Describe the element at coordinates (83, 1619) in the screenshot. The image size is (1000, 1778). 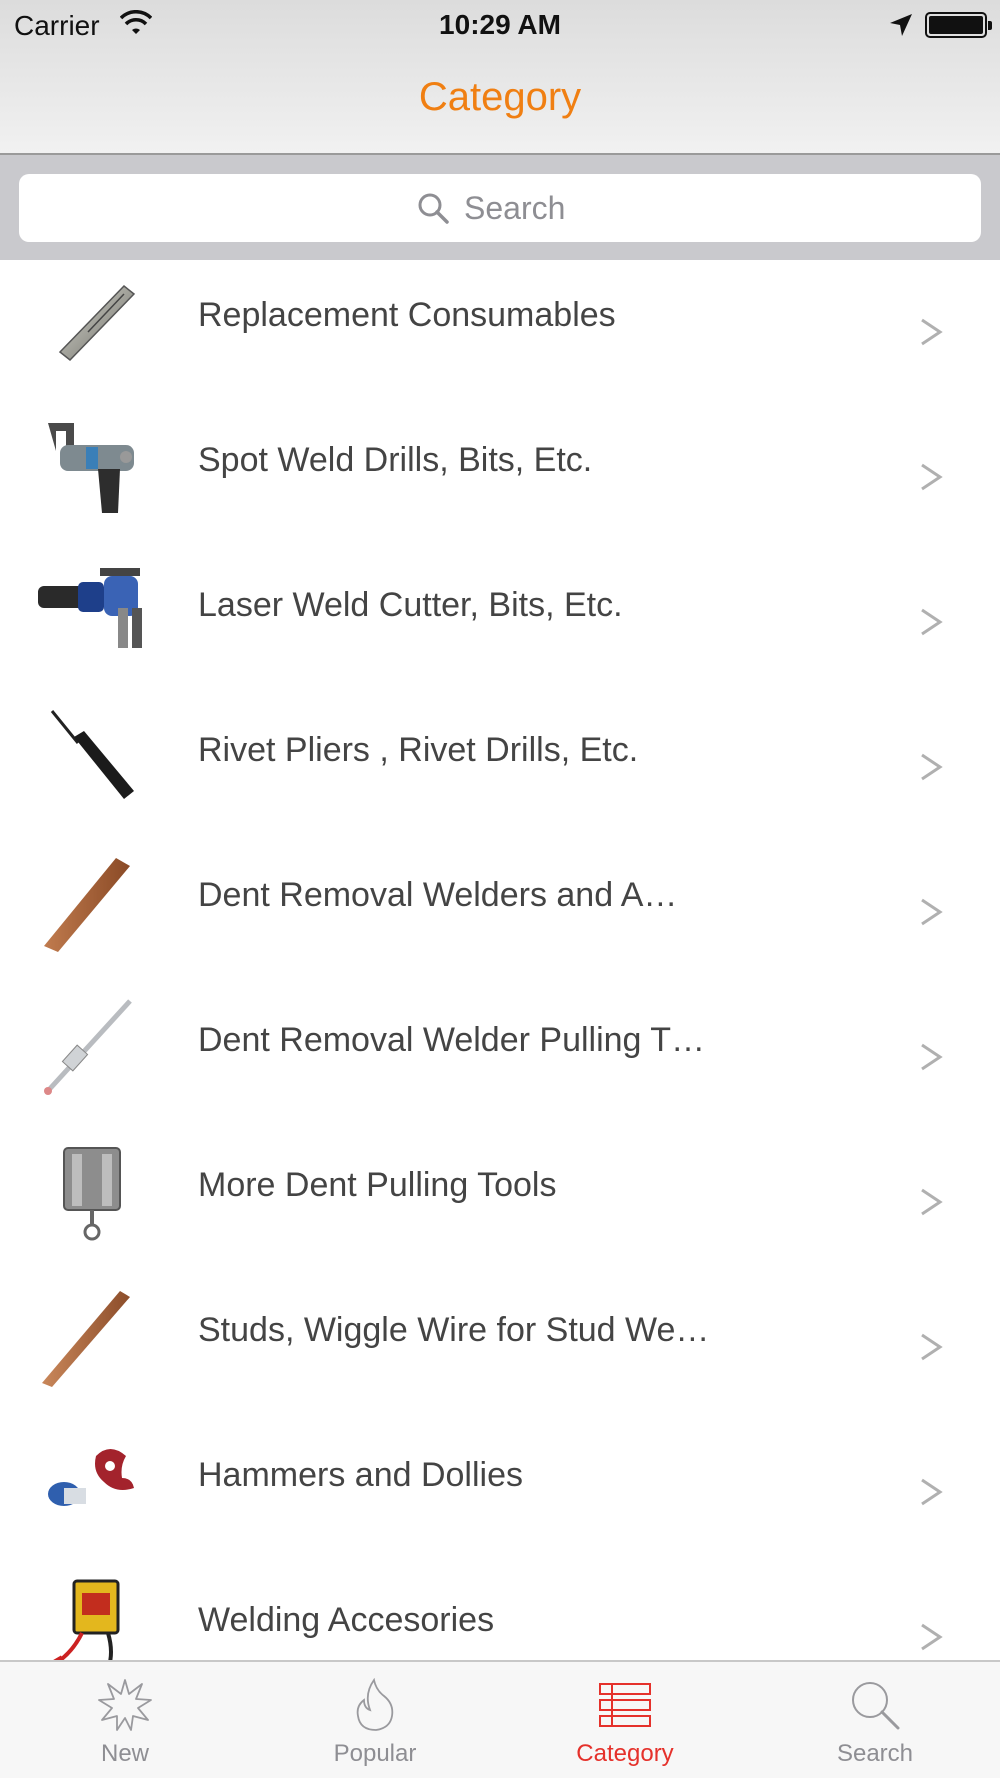
I see `welding-accessory-thumbnail` at that location.